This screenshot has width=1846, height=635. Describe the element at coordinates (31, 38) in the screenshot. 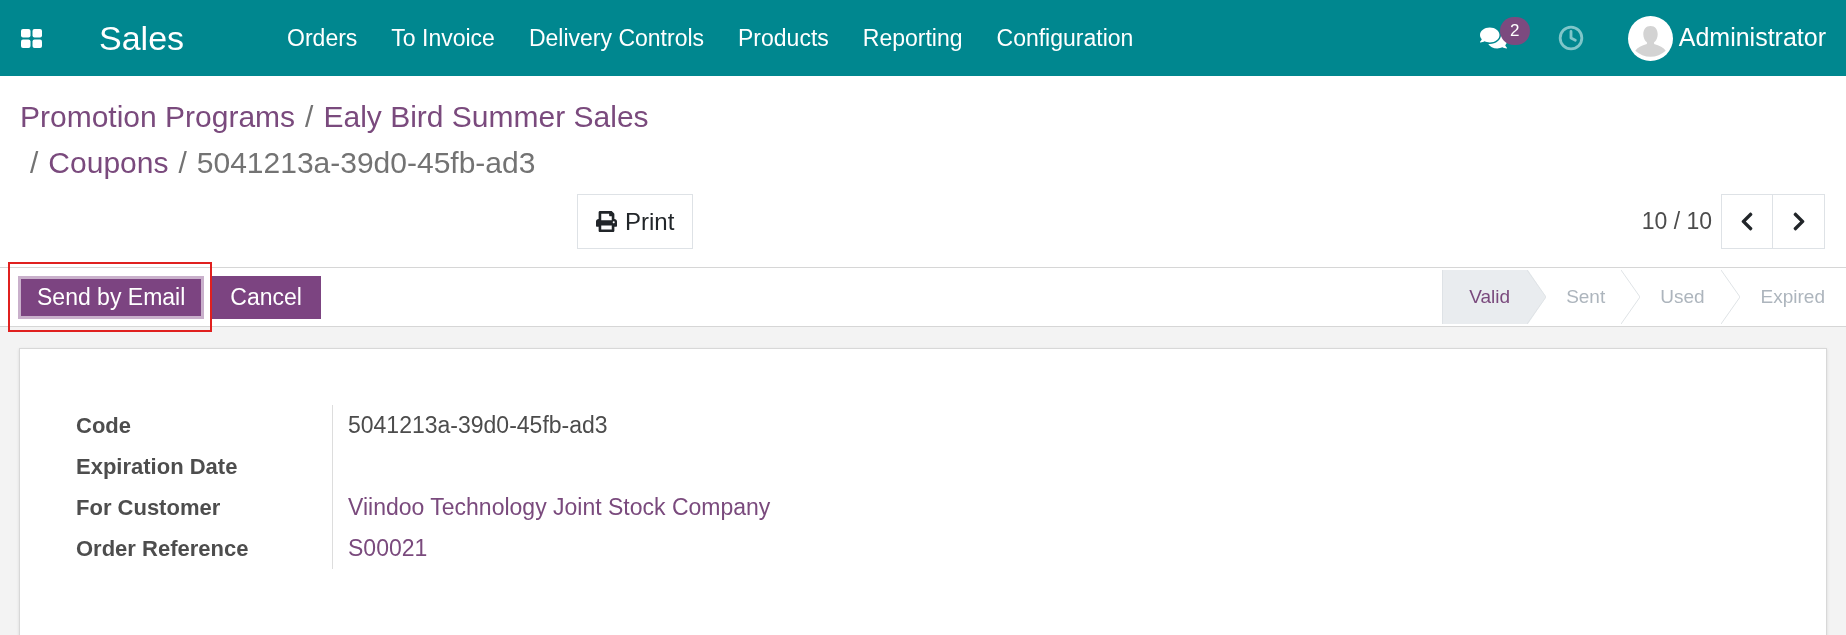

I see `apps-grid-icon` at that location.